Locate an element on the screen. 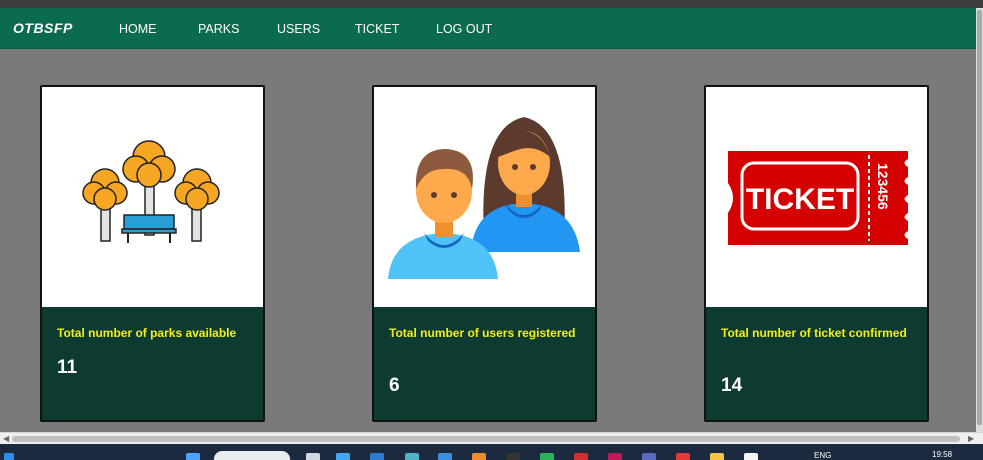  nav-link-home: HOME is located at coordinates (138, 29).